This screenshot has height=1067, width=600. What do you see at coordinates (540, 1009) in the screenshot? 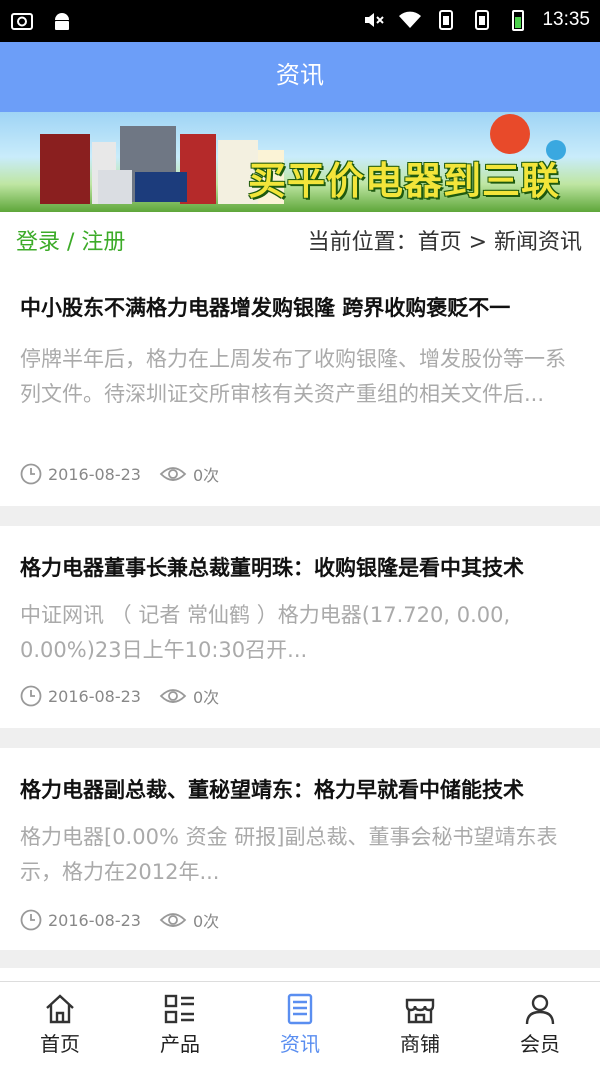
I see `user-icon` at bounding box center [540, 1009].